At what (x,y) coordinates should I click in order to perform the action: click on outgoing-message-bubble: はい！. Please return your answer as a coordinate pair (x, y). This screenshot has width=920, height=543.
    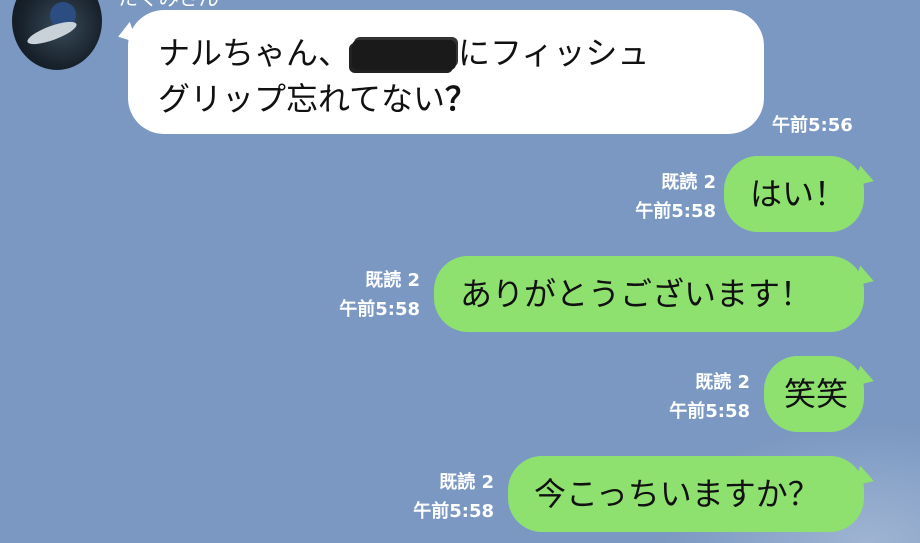
    Looking at the image, I should click on (794, 194).